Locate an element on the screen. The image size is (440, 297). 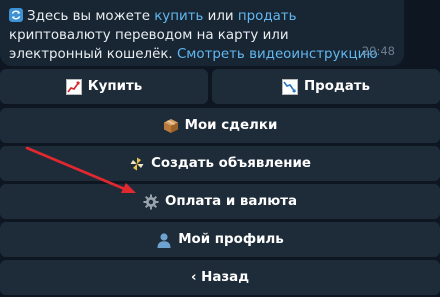
back-button: ‹ Назад is located at coordinates (220, 277).